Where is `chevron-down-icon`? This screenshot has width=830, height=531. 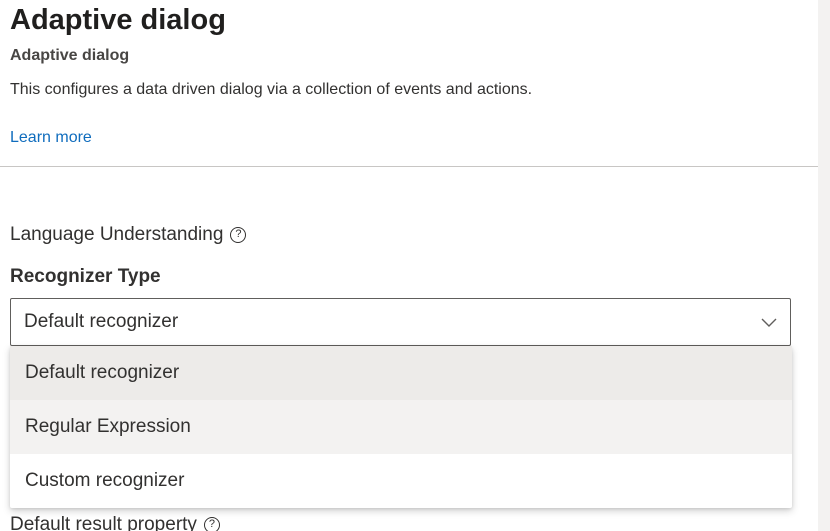 chevron-down-icon is located at coordinates (769, 322).